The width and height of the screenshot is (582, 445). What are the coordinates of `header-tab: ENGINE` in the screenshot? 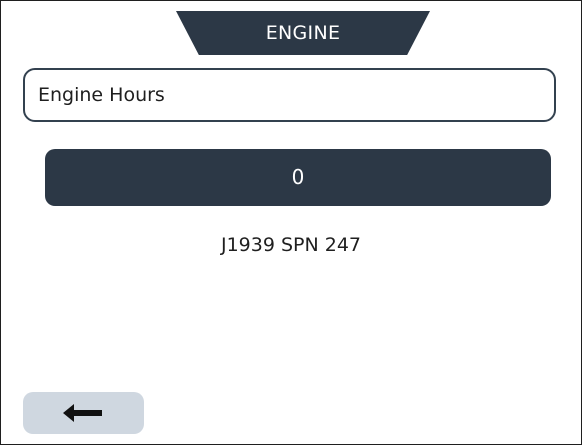 It's located at (303, 33).